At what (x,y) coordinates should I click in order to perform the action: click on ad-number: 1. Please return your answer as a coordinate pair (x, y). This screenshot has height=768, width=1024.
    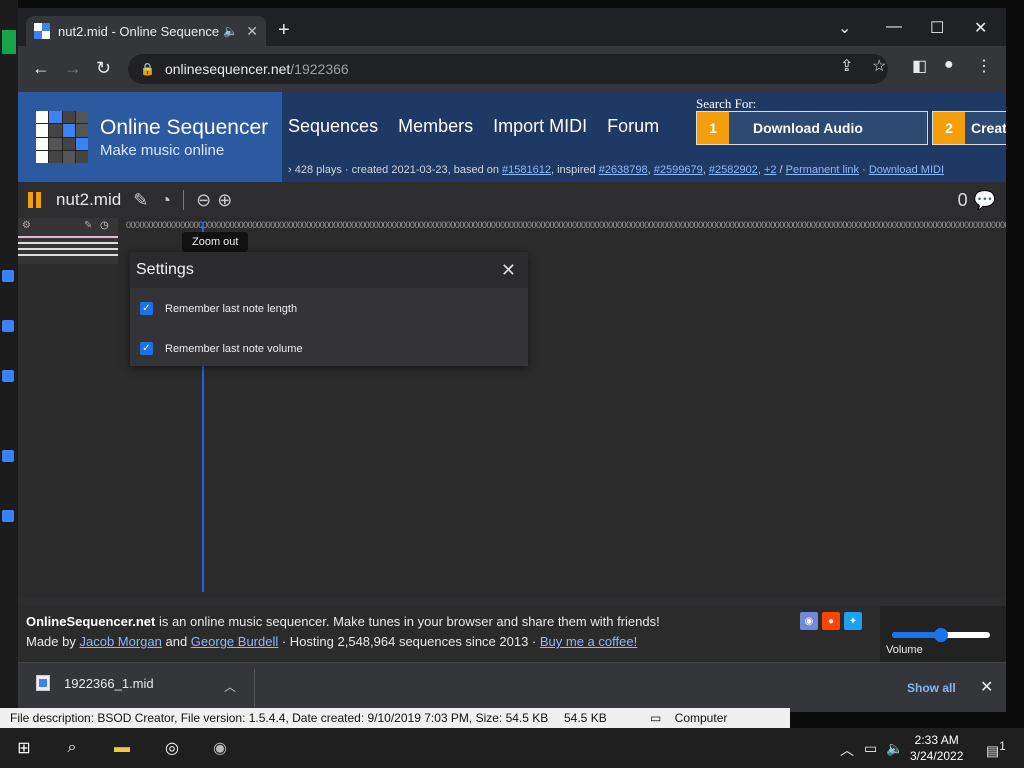
    Looking at the image, I should click on (713, 128).